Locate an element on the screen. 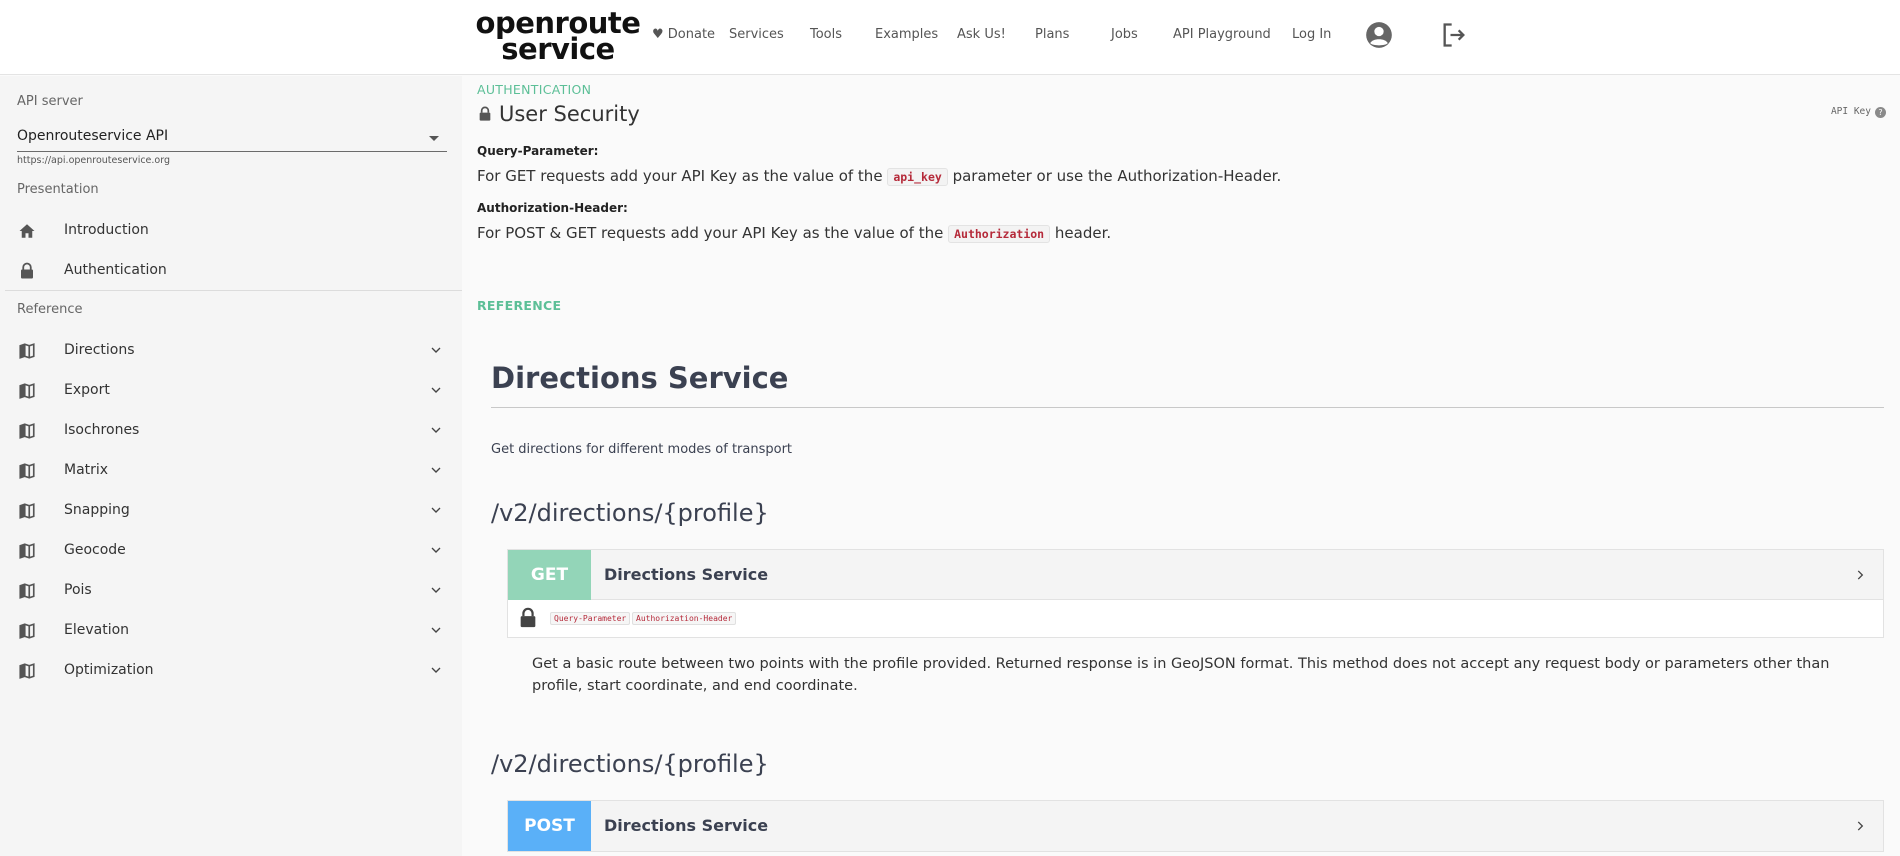  sidebar-item-export: Export is located at coordinates (231, 390).